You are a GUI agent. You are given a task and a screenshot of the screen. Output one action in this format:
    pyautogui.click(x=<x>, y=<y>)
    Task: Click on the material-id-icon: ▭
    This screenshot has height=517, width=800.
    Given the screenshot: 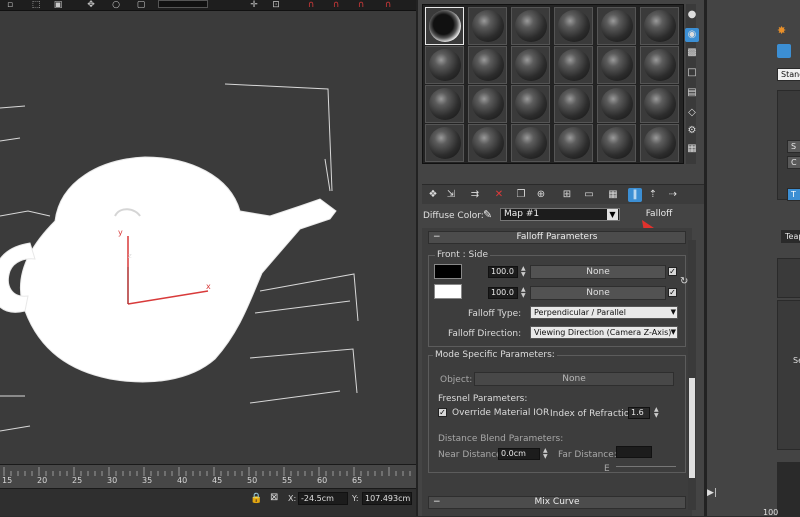 What is the action you would take?
    pyautogui.click(x=589, y=195)
    